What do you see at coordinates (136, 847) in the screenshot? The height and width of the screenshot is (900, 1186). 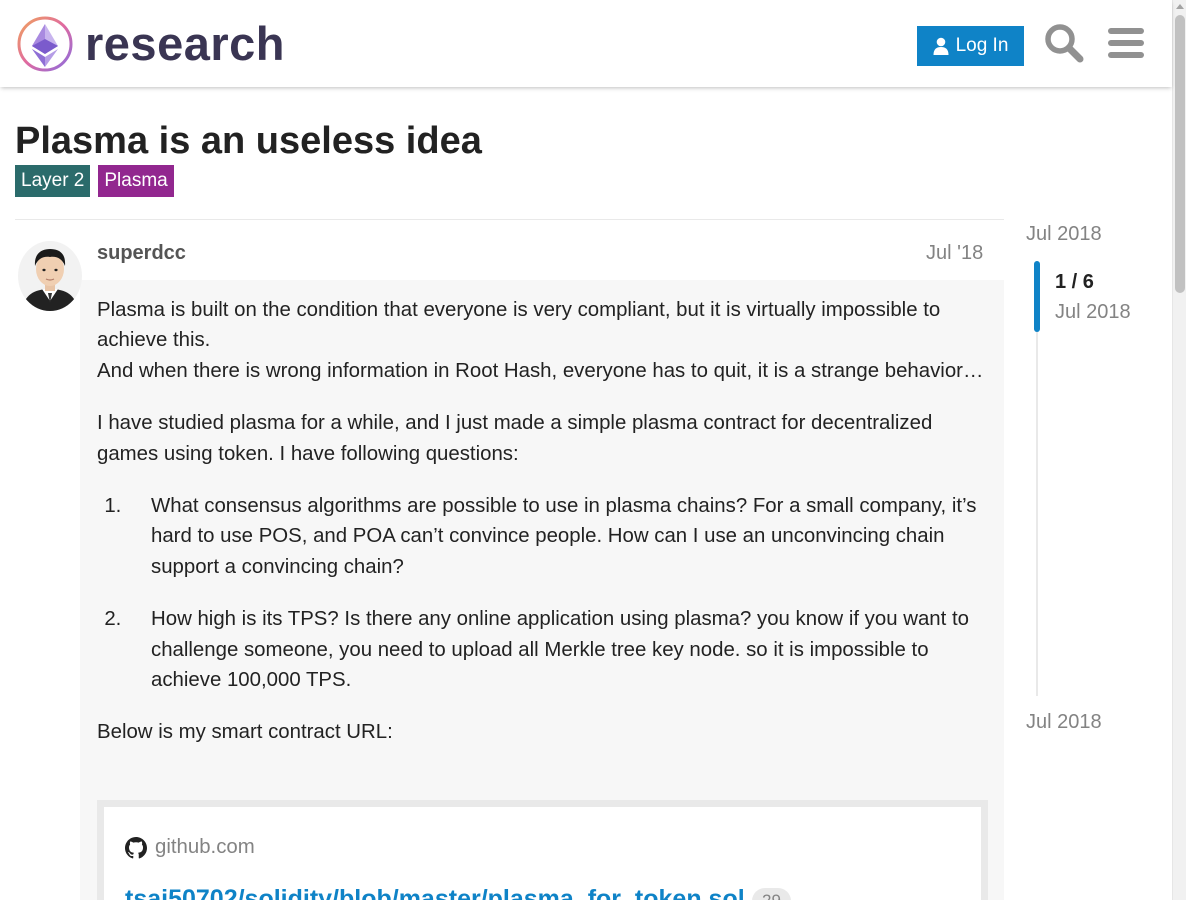 I see `github-icon` at bounding box center [136, 847].